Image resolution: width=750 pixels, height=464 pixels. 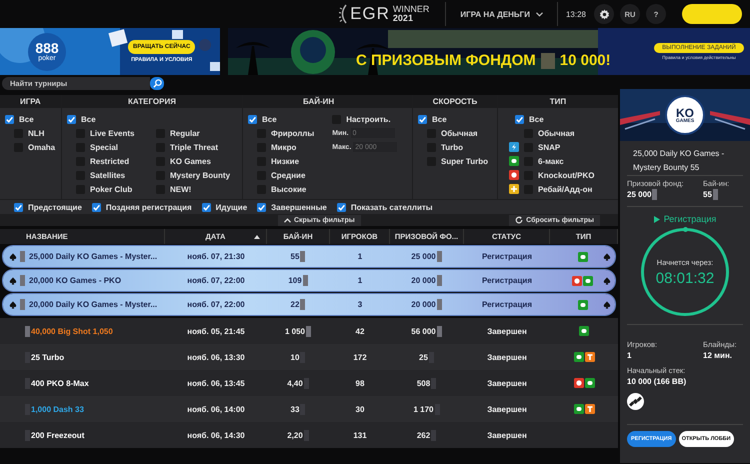 What do you see at coordinates (216, 383) in the screenshot?
I see `table-cell: нояб. 06, 13:45` at bounding box center [216, 383].